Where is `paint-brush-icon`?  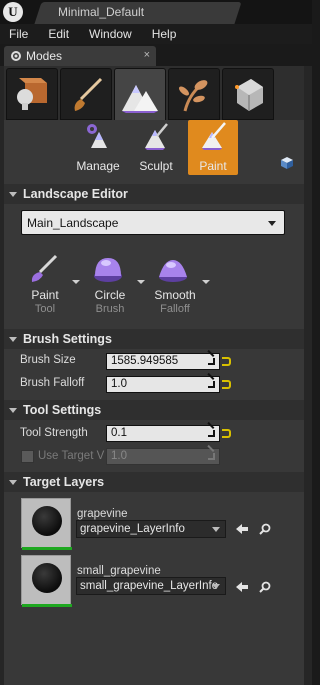
paint-brush-icon is located at coordinates (44, 268).